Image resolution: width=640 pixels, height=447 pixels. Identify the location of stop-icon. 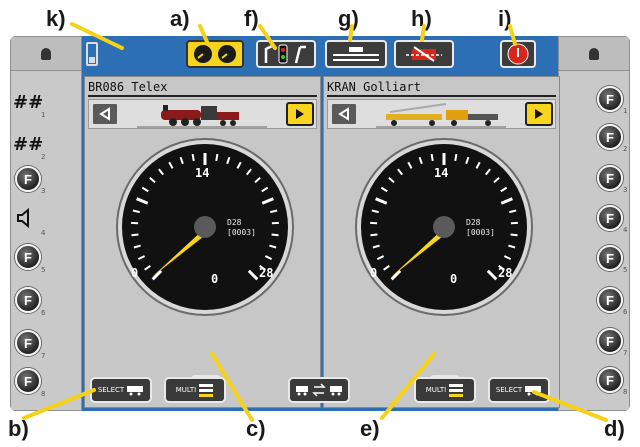
(518, 54).